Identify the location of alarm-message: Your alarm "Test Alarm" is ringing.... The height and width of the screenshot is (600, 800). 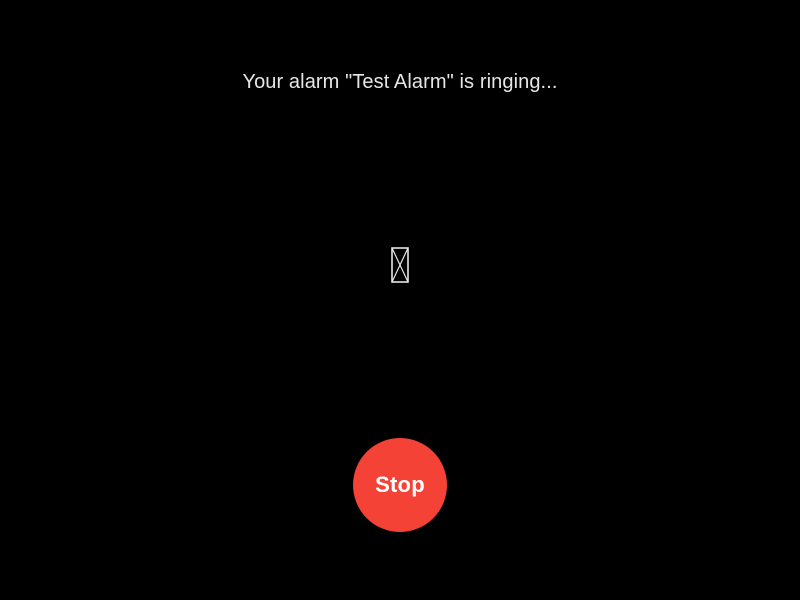
(400, 82).